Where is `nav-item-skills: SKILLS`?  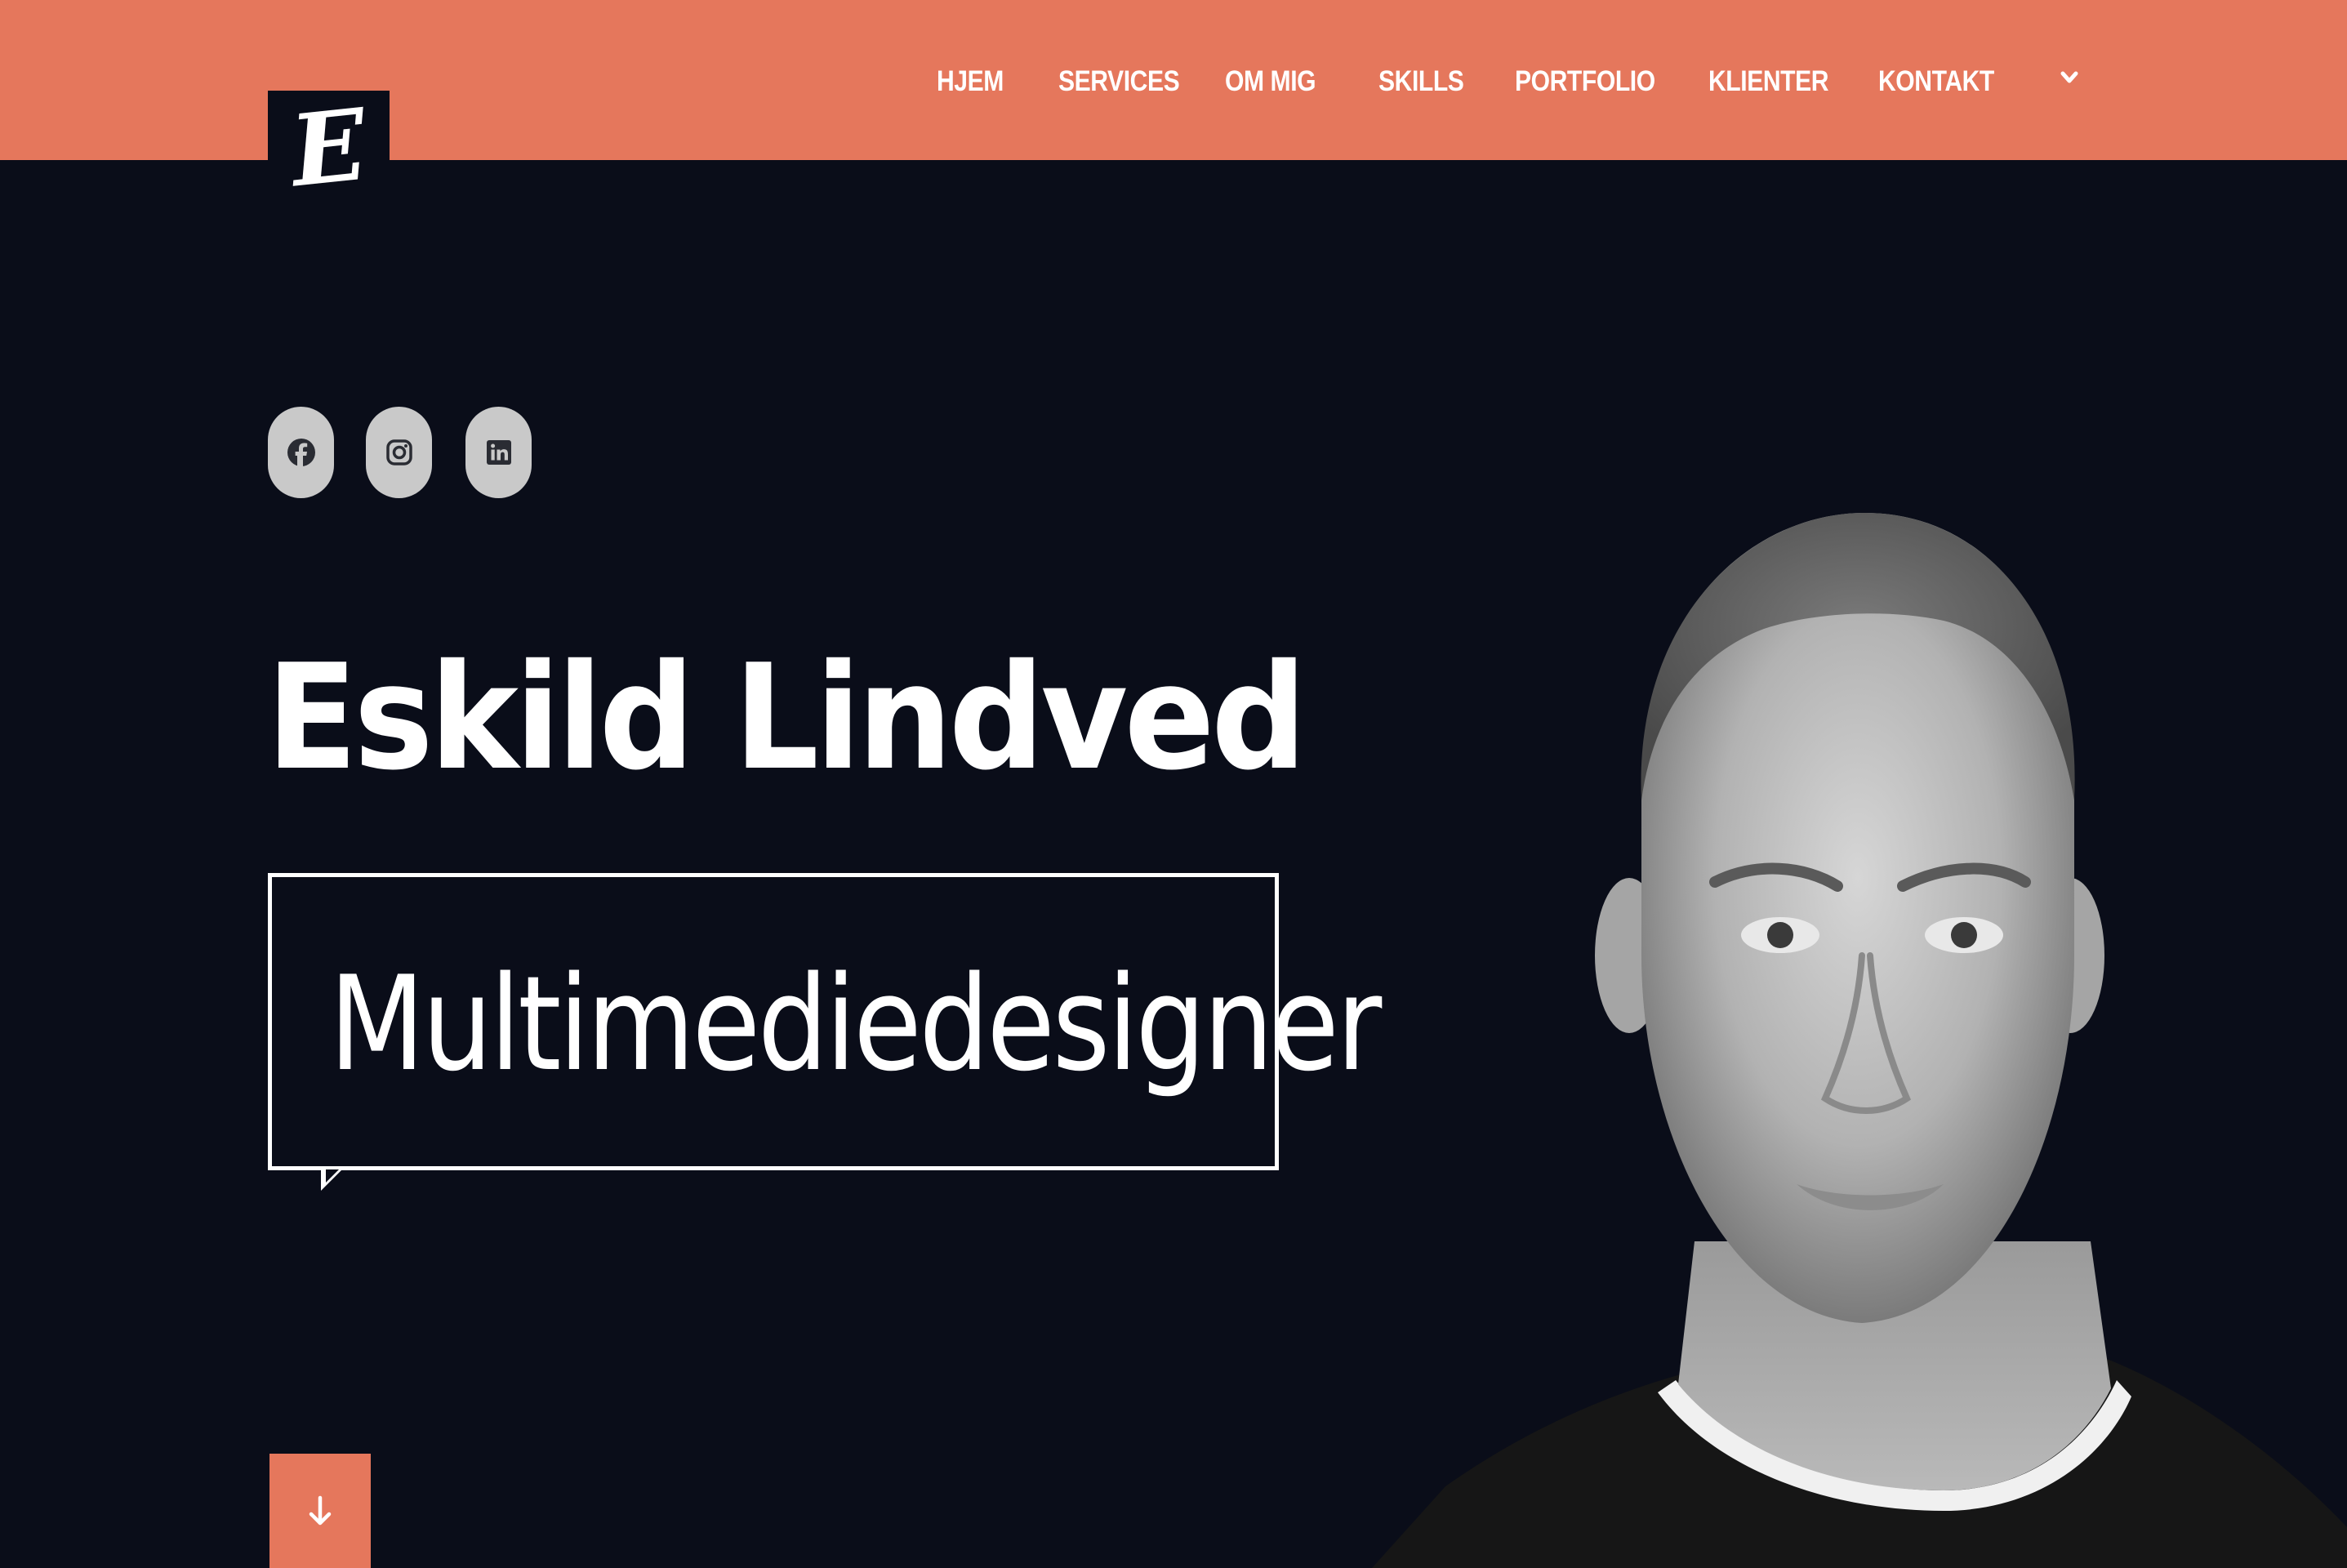
nav-item-skills: SKILLS is located at coordinates (1421, 81).